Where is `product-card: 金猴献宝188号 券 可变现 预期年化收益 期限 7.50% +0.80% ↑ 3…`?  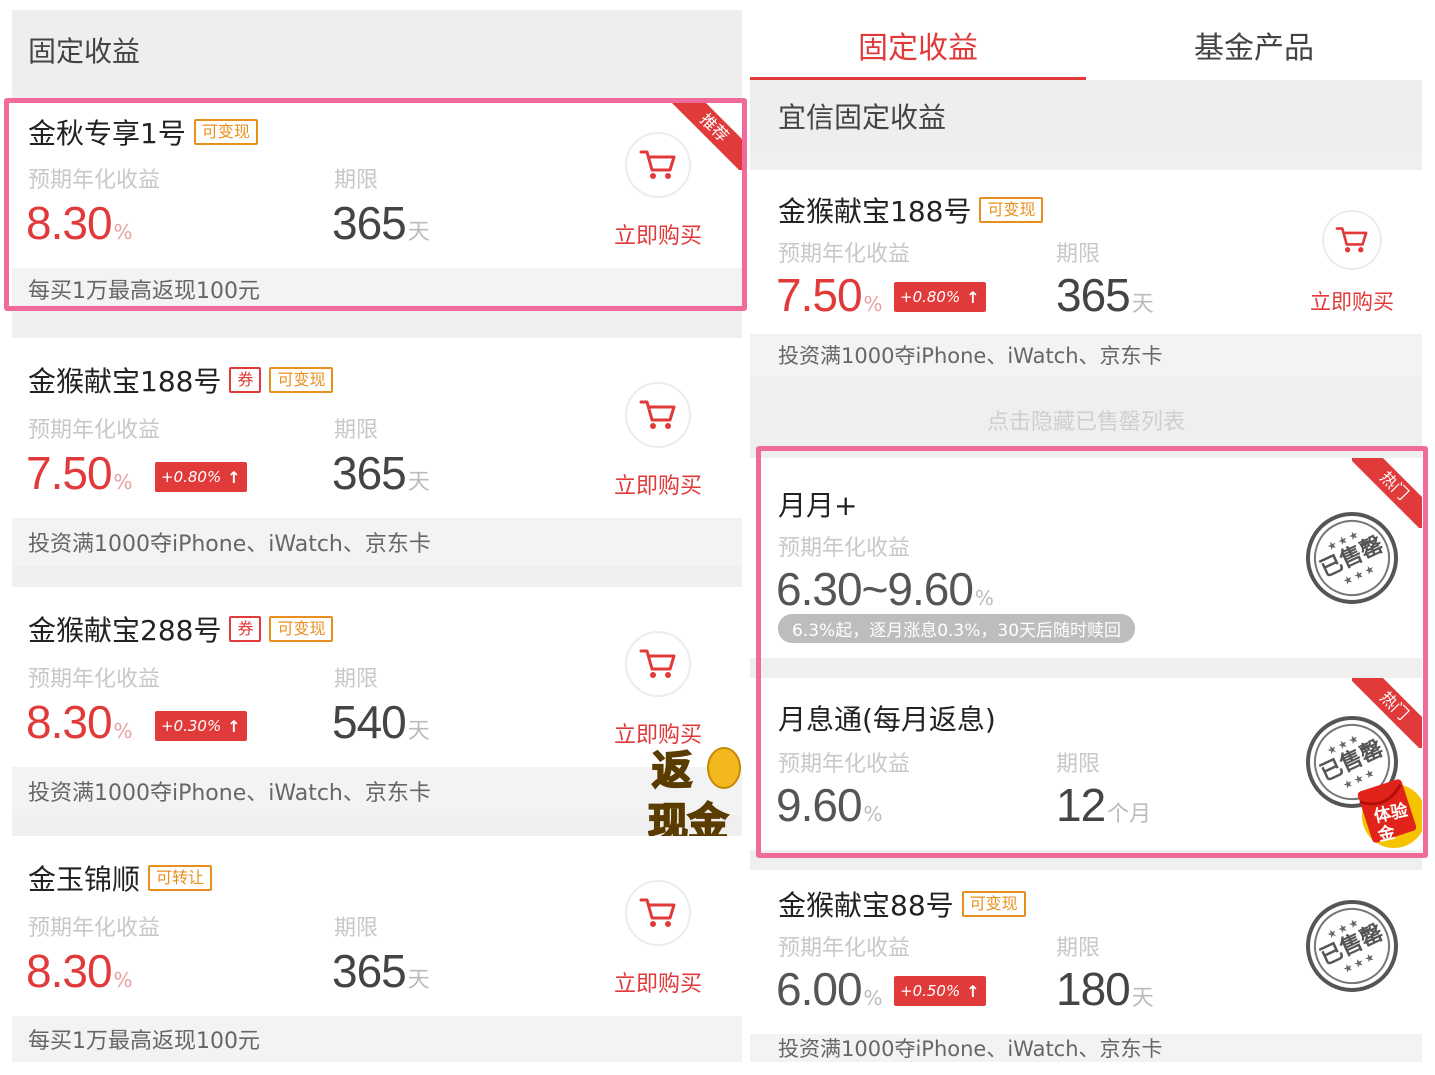
product-card: 金猴献宝188号 券 可变现 预期年化收益 期限 7.50% +0.80% ↑ 3… is located at coordinates (377, 452).